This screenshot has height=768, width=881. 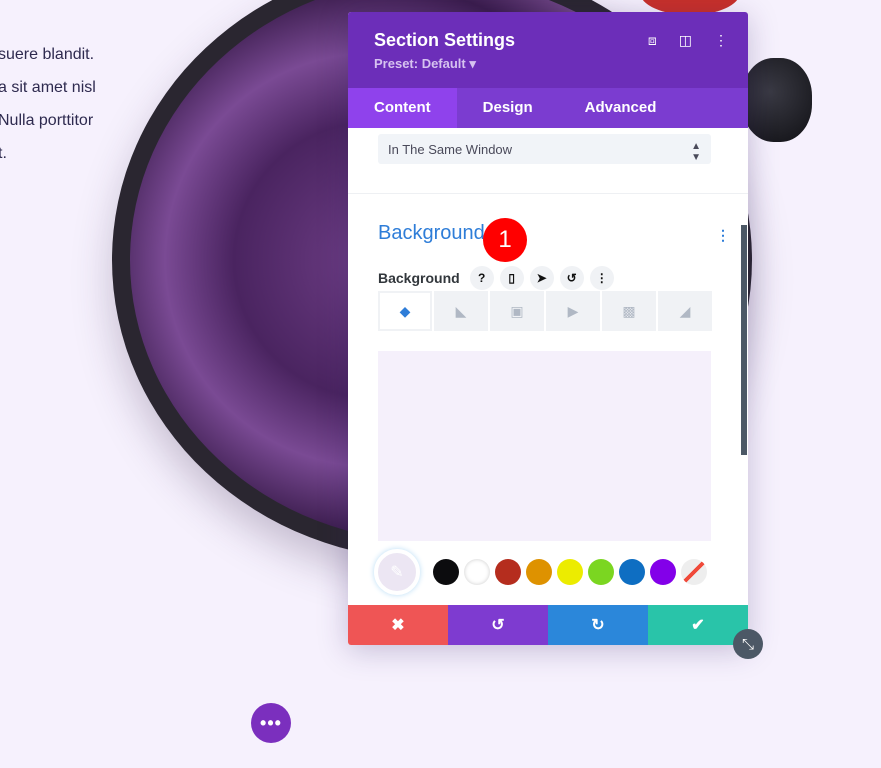 I want to click on divider, so click(x=548, y=193).